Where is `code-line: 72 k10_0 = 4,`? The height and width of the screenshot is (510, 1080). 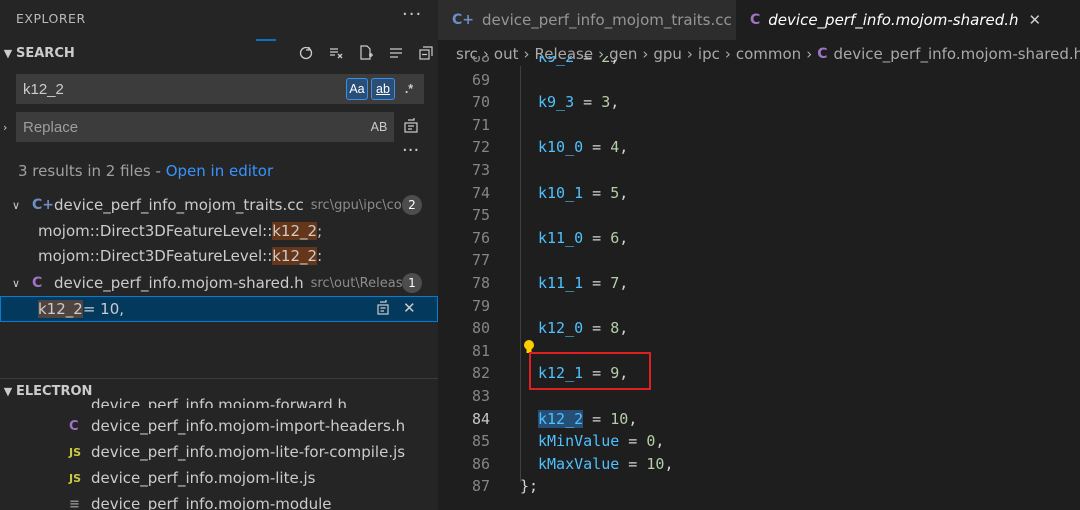 code-line: 72 k10_0 = 4, is located at coordinates (759, 147).